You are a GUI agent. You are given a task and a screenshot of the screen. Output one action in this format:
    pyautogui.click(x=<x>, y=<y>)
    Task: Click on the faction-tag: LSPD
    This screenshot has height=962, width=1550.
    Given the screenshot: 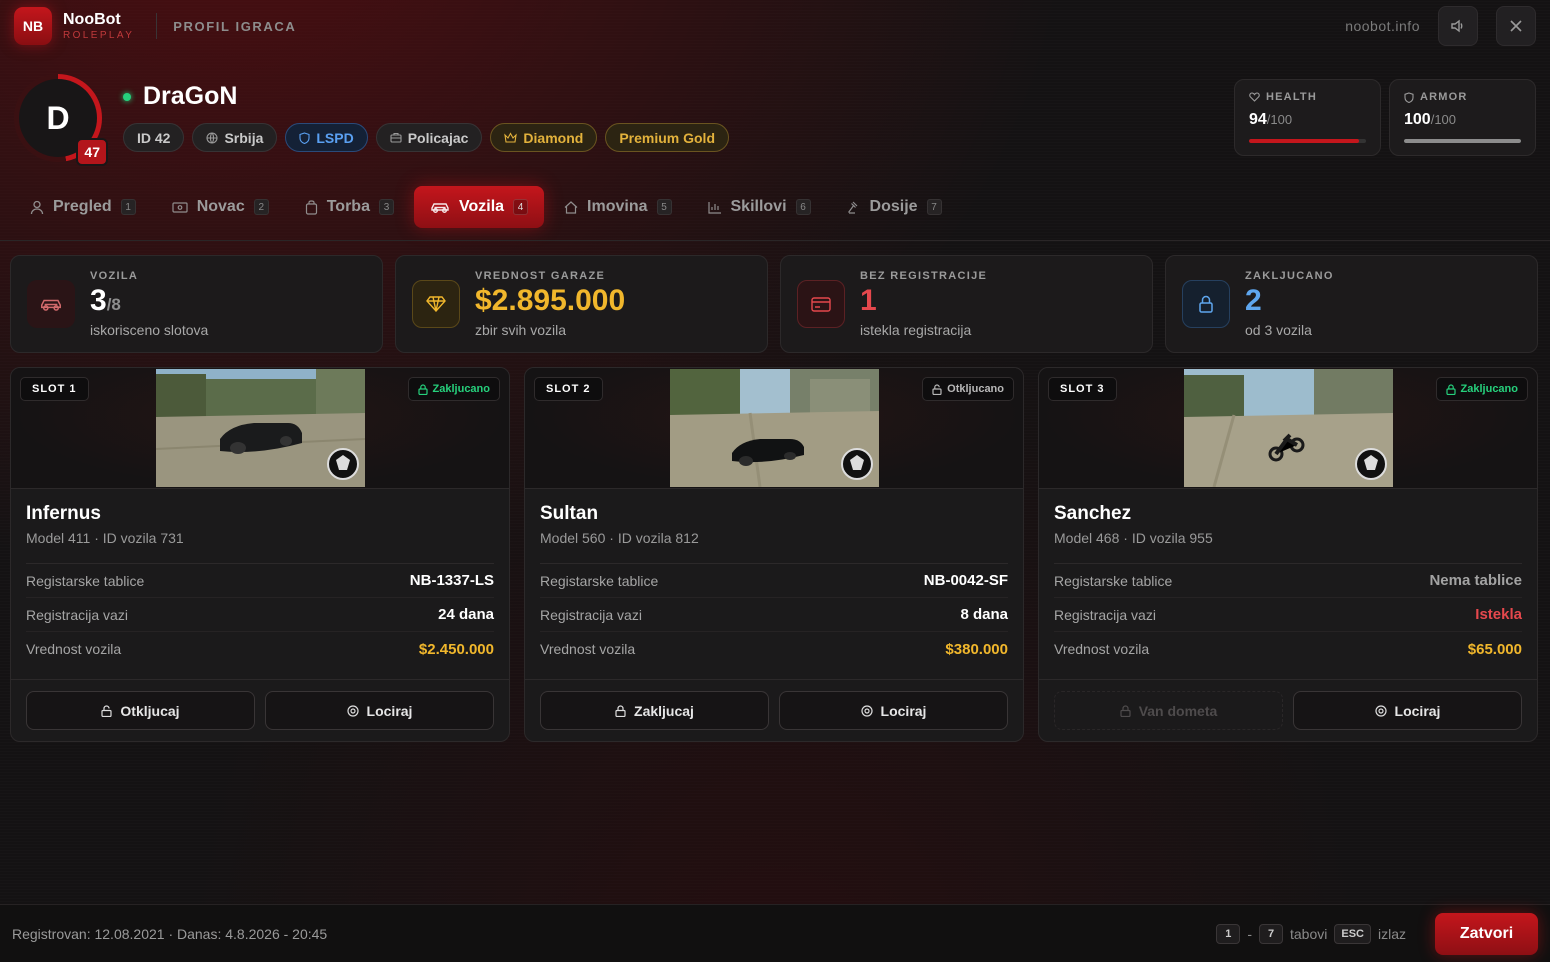 What is the action you would take?
    pyautogui.click(x=326, y=137)
    